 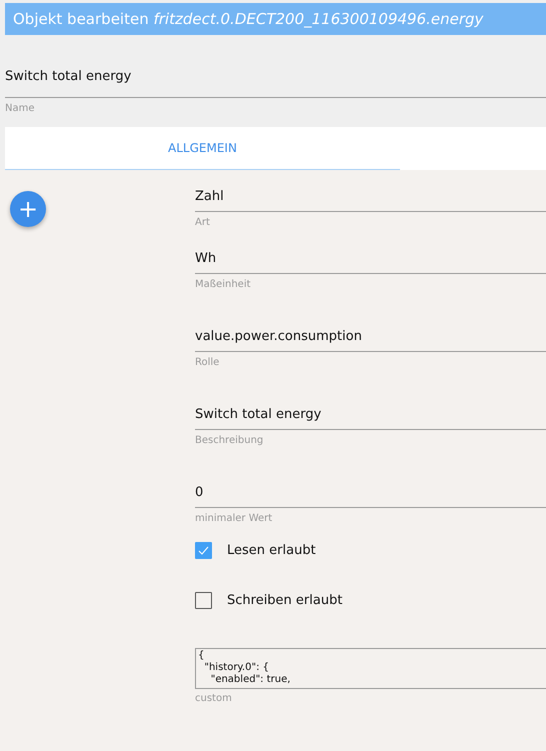 I want to click on field-label: Rolle, so click(x=207, y=362).